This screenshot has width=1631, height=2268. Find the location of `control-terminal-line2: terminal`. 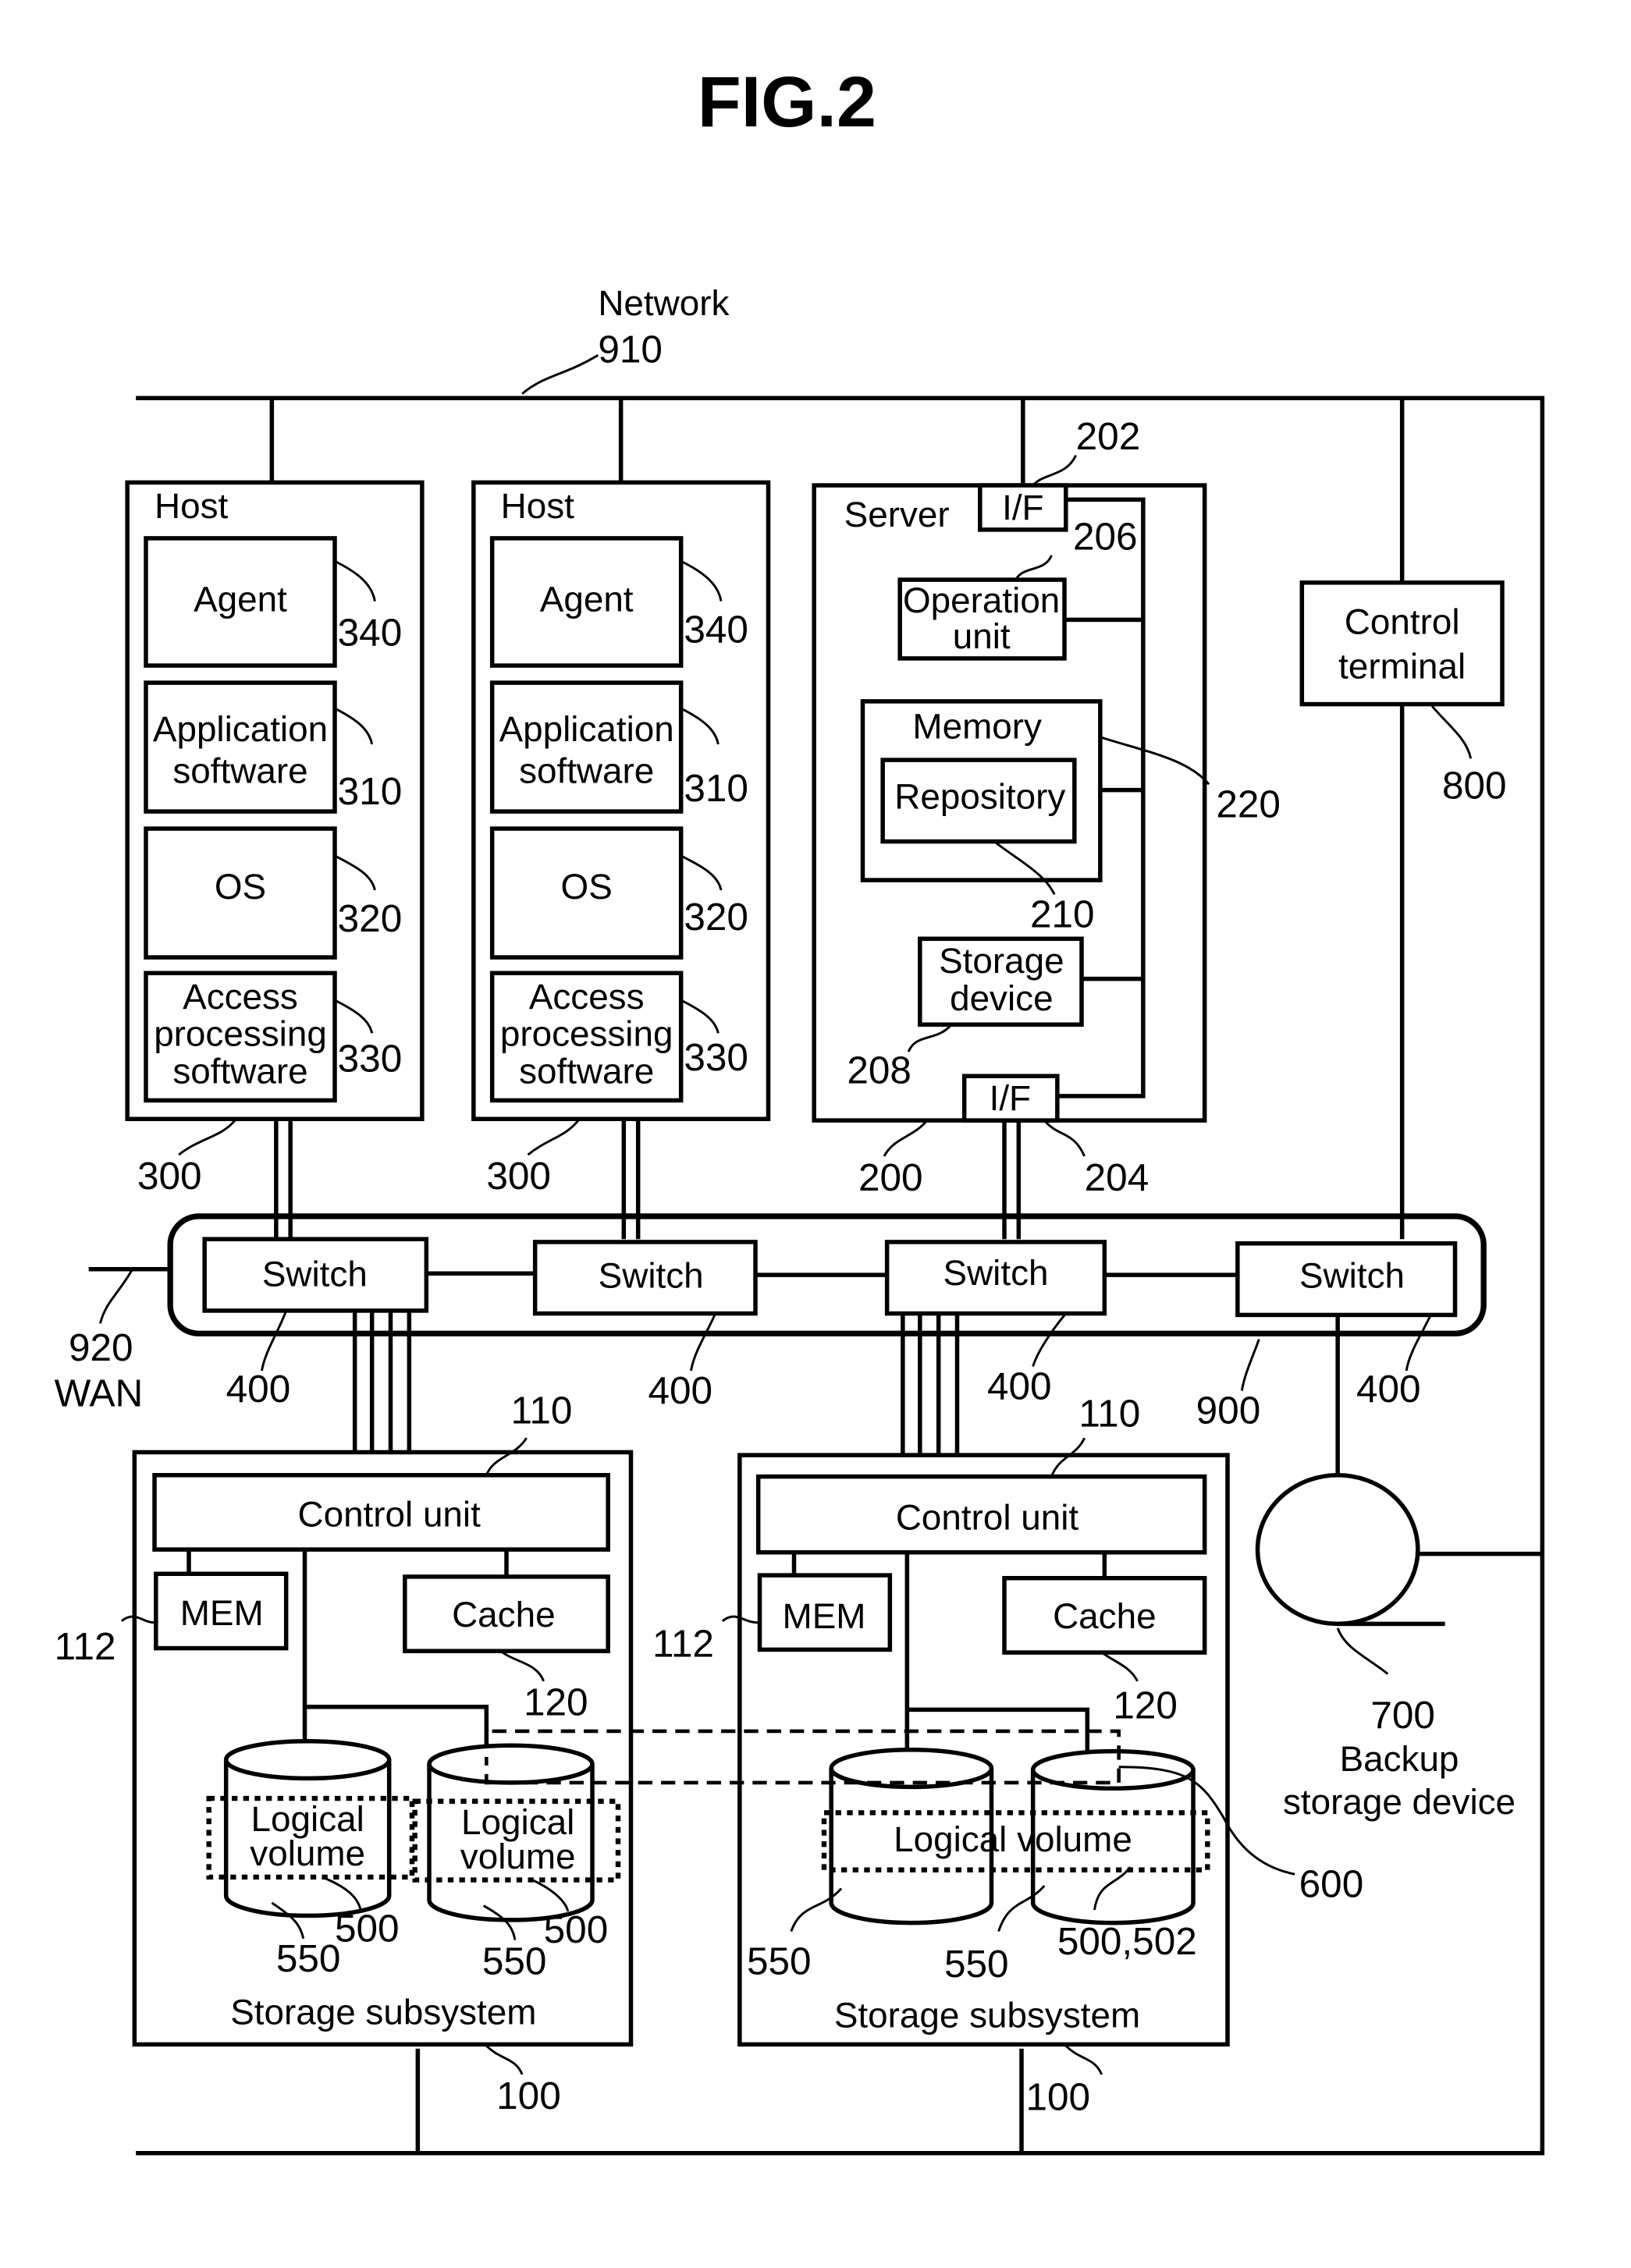

control-terminal-line2: terminal is located at coordinates (1402, 667).